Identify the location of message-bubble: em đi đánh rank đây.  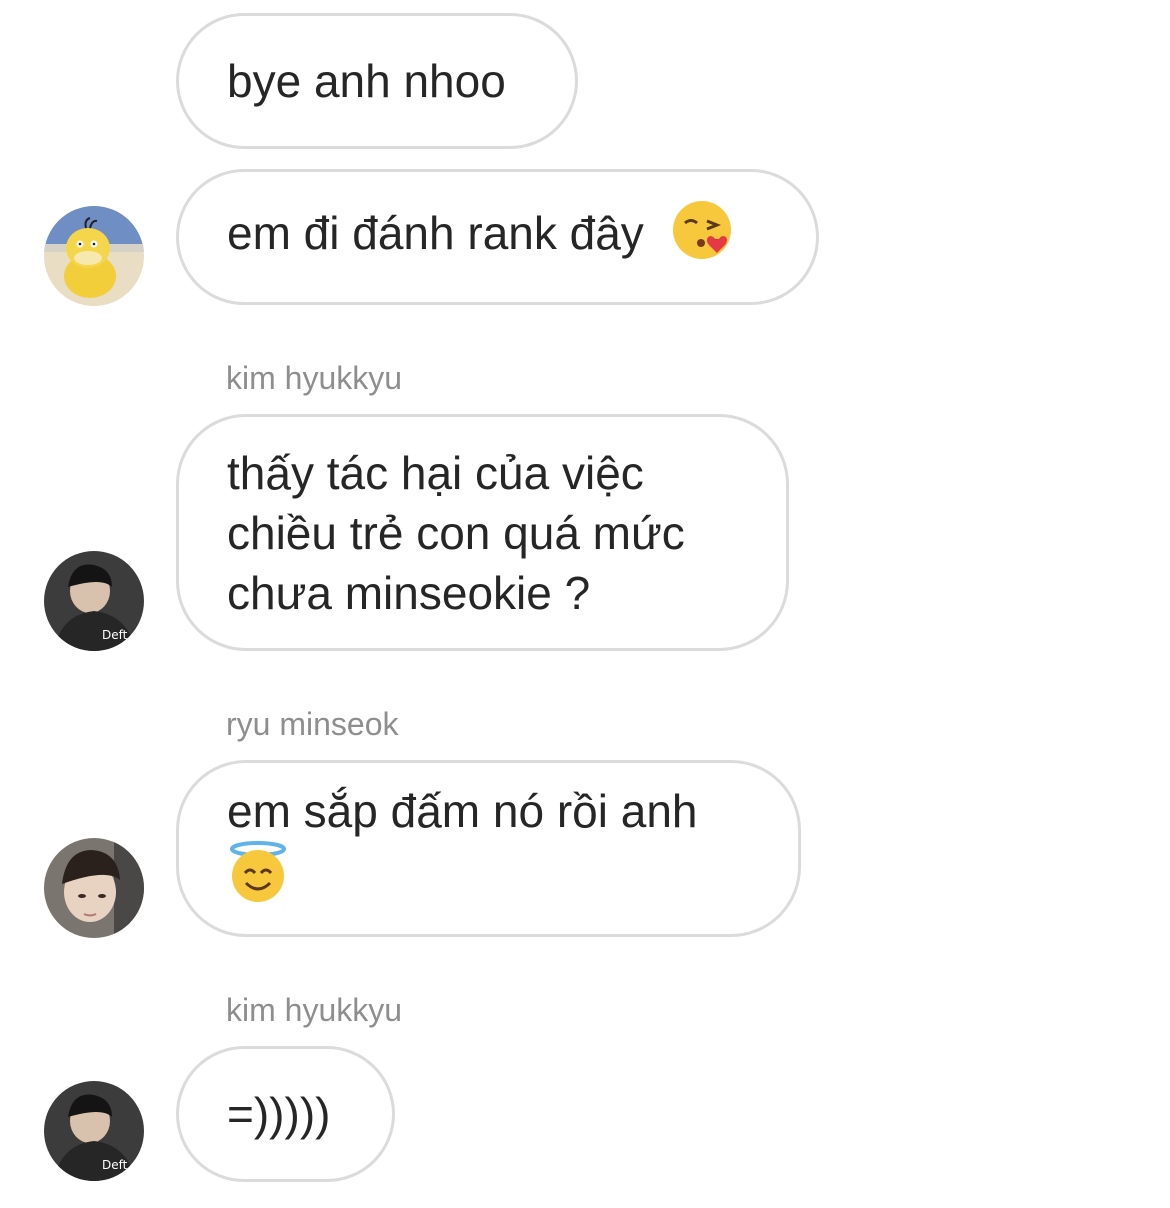
(497, 237).